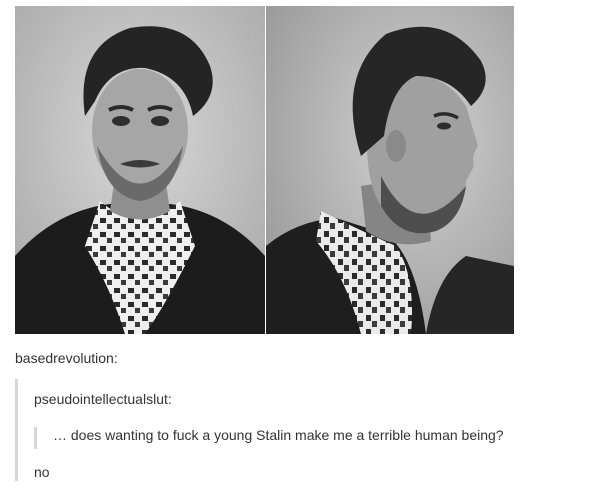 Image resolution: width=589 pixels, height=491 pixels. What do you see at coordinates (103, 399) in the screenshot?
I see `original-poster-username: pseudointellectualslut:` at bounding box center [103, 399].